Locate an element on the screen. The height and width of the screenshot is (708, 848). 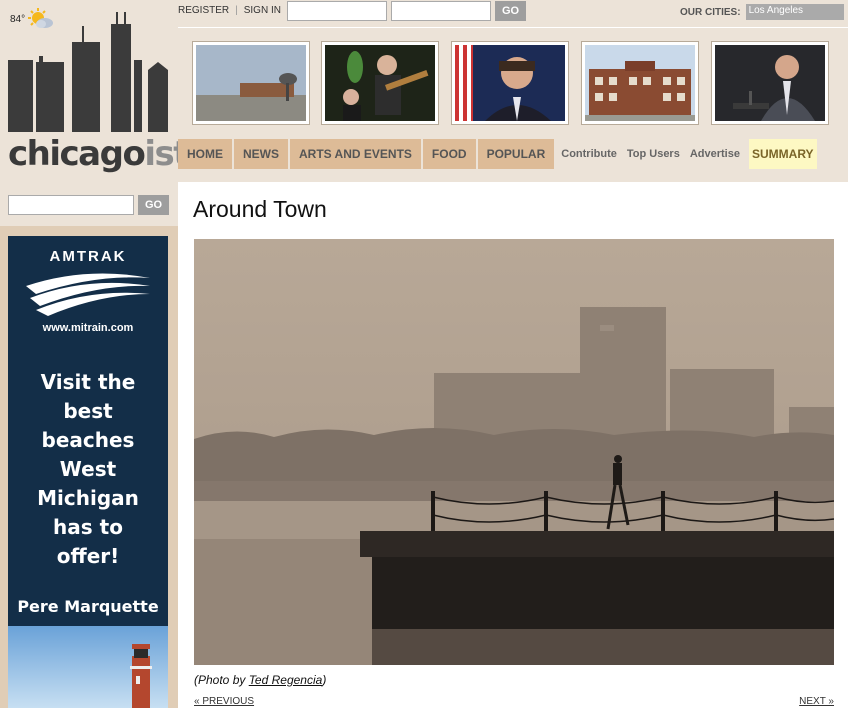
ad-lighthouse-image is located at coordinates (88, 667).